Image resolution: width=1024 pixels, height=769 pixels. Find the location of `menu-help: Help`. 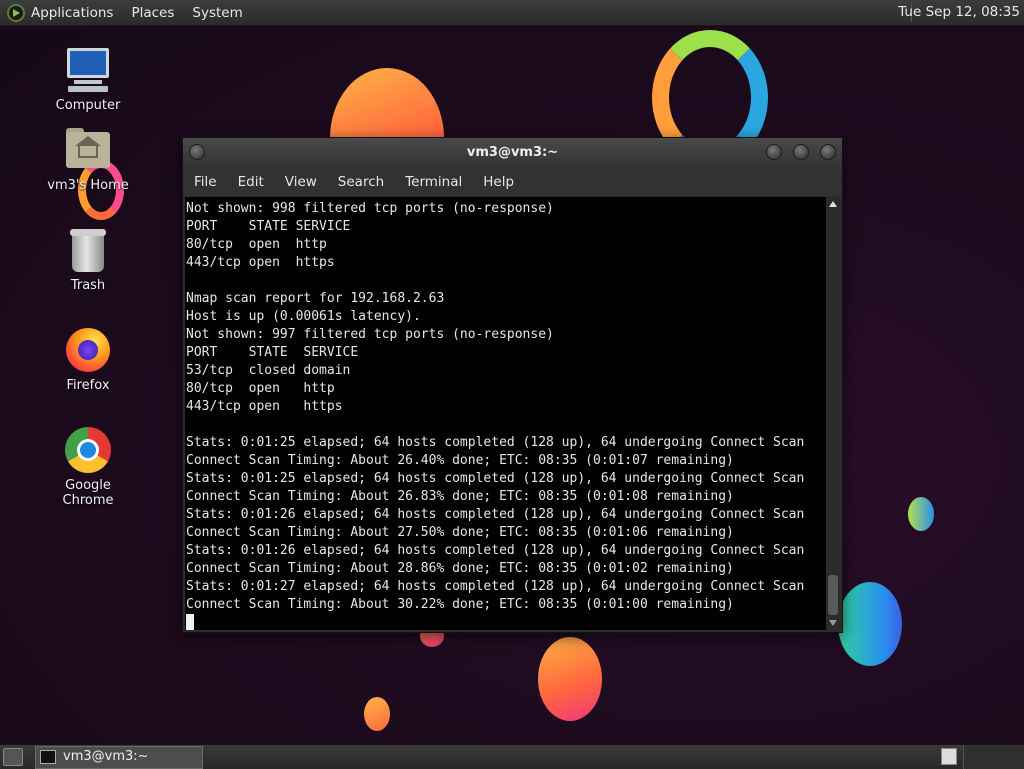

menu-help: Help is located at coordinates (498, 182).